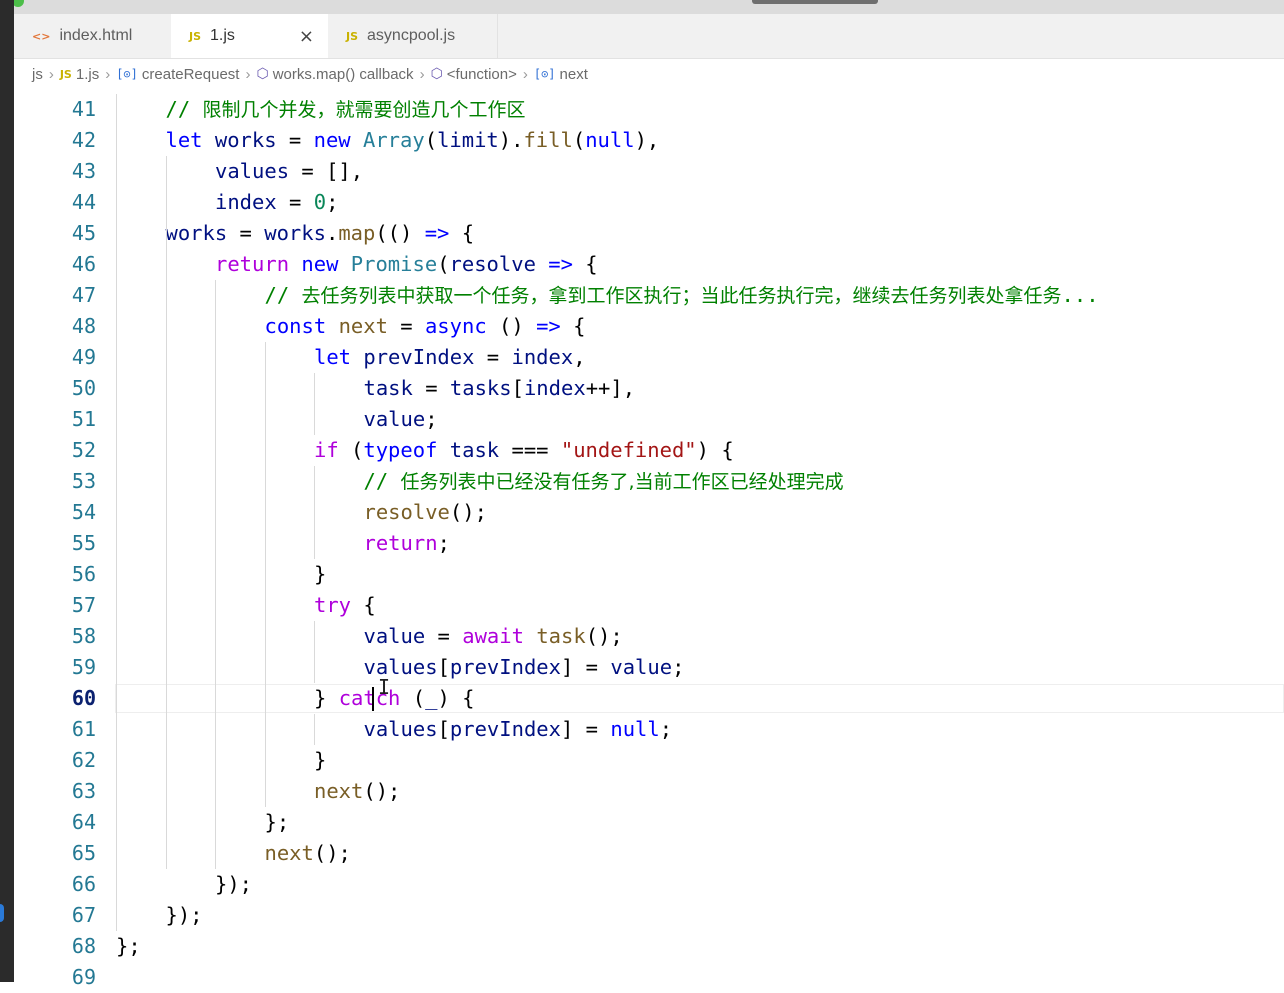 Image resolution: width=1284 pixels, height=993 pixels. Describe the element at coordinates (326, 171) in the screenshot. I see `code-token: = [],` at that location.